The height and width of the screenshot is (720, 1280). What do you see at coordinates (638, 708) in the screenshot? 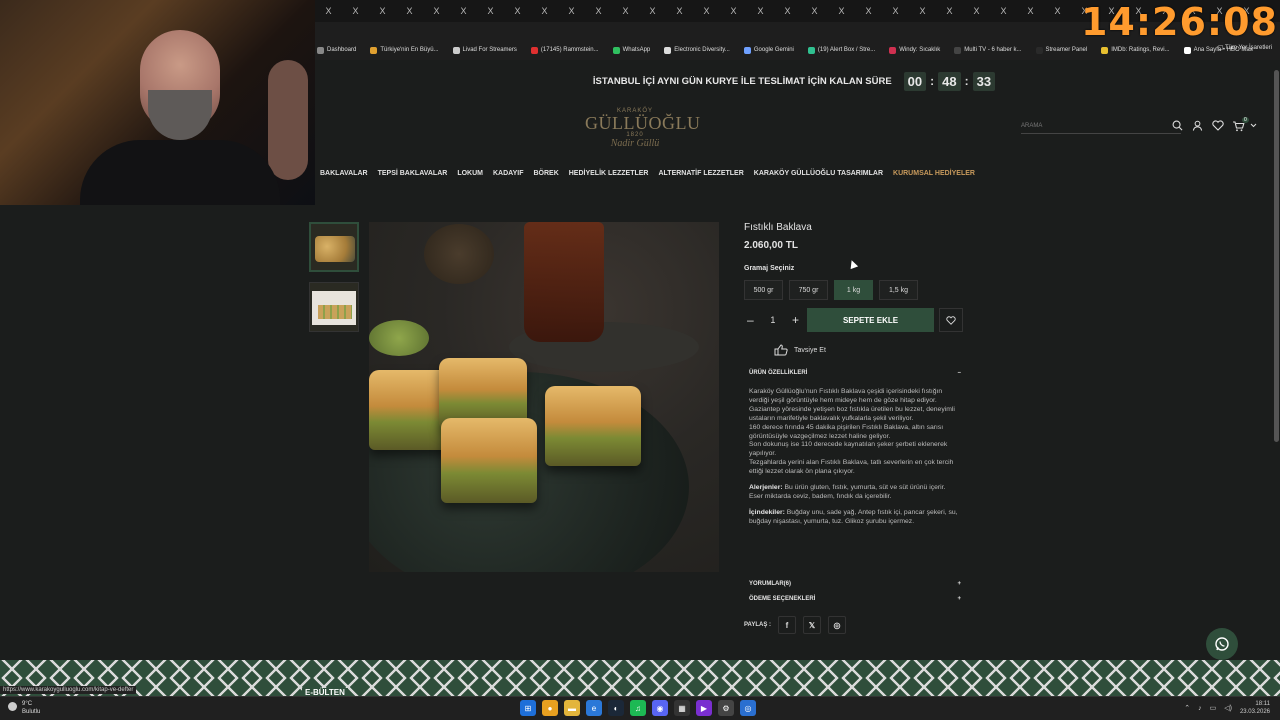
I see `spotify-icon: ♫` at bounding box center [638, 708].